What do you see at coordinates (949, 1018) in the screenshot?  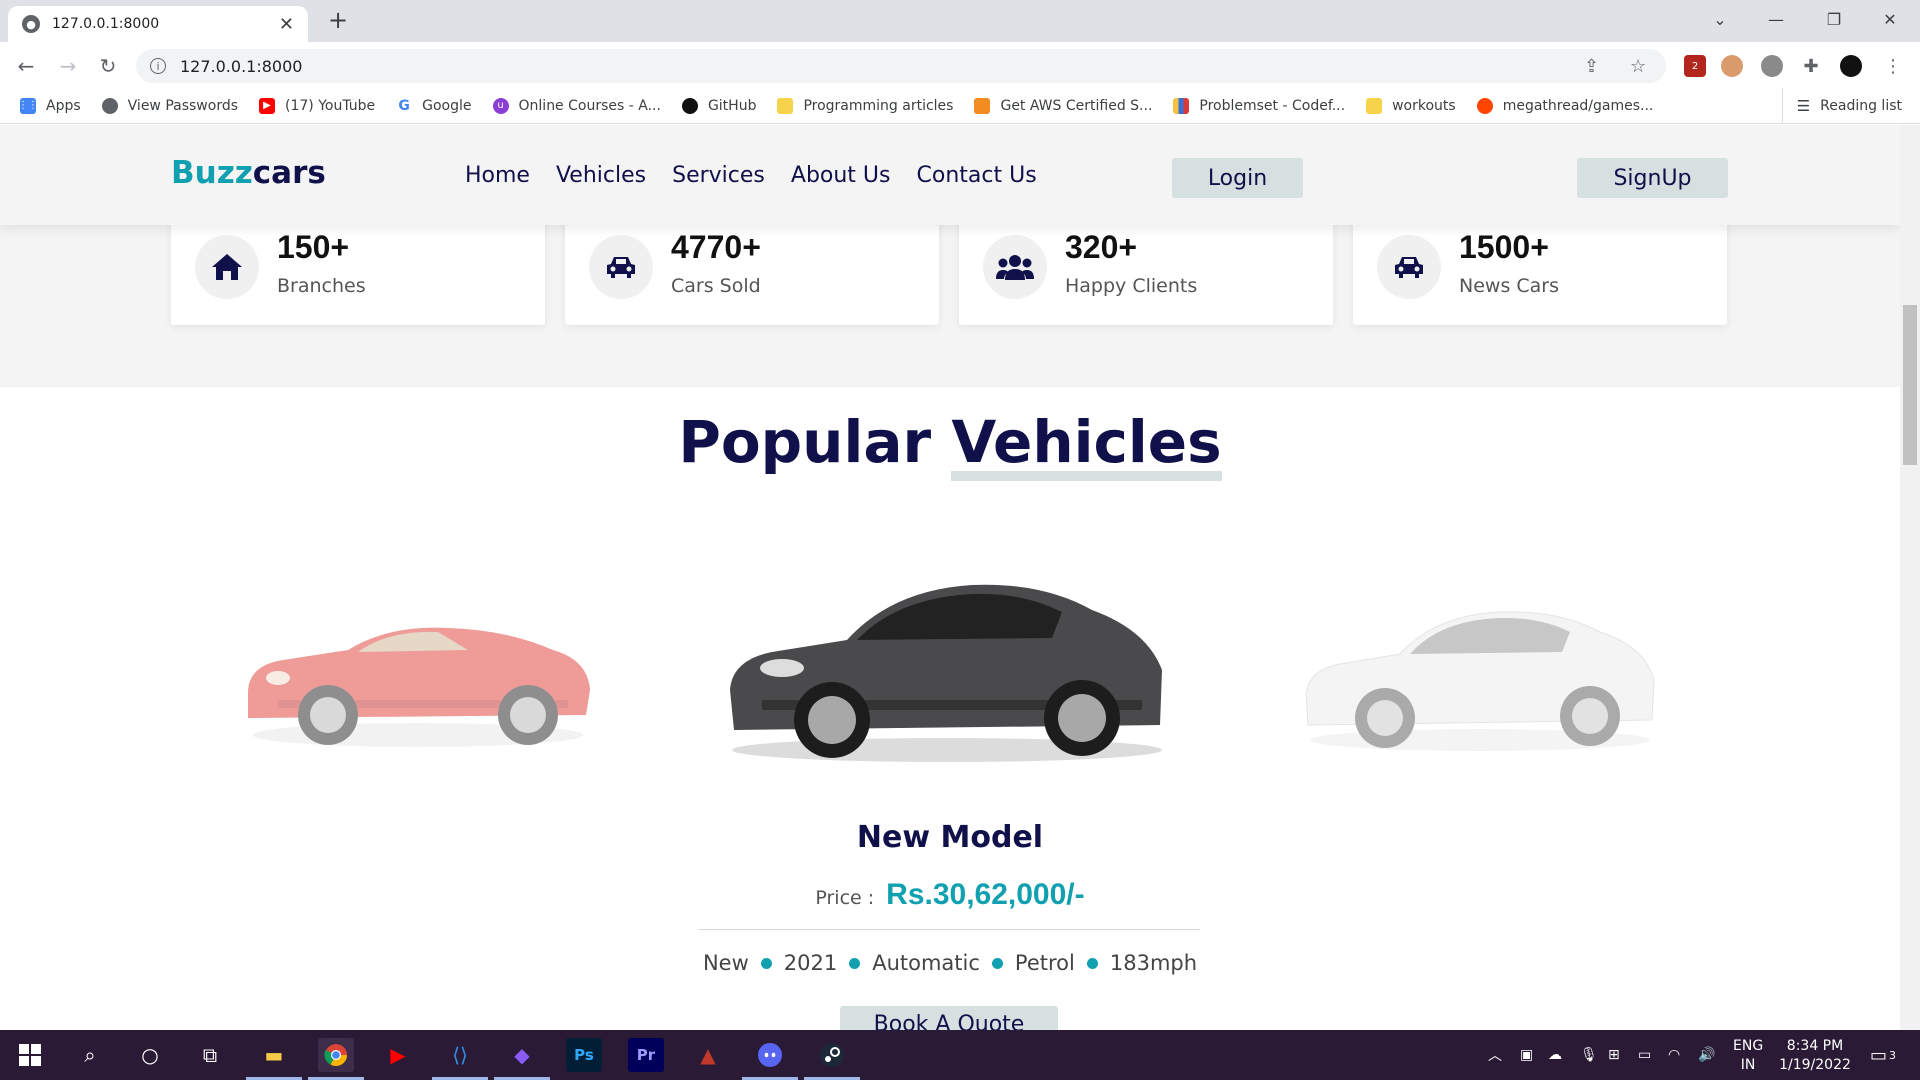 I see `book-a-quote-button: Book A Quote` at bounding box center [949, 1018].